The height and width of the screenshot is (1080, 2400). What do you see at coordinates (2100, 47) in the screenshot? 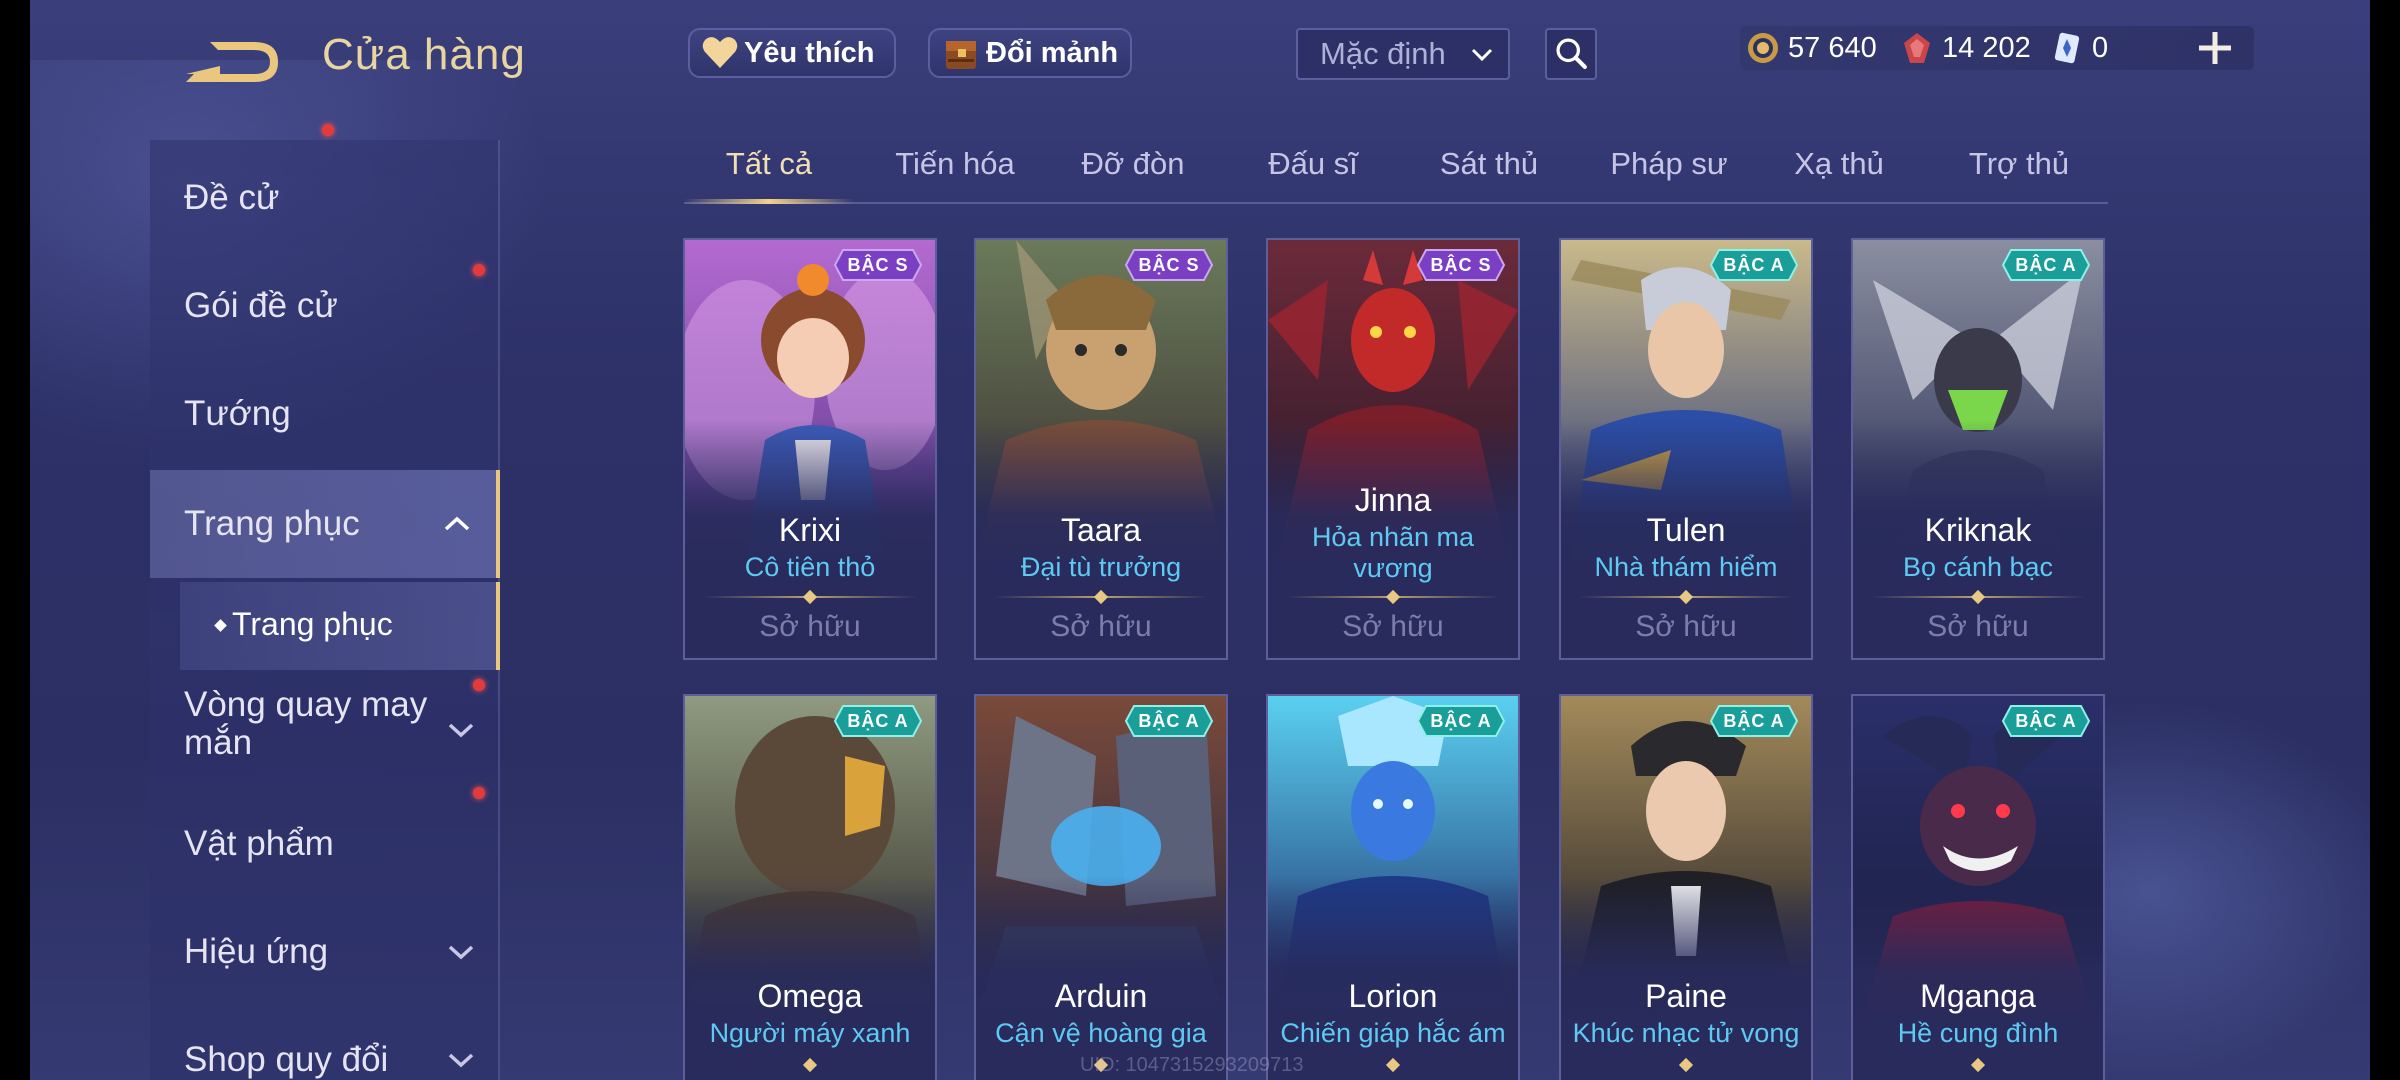
I see `card-amount: 0` at bounding box center [2100, 47].